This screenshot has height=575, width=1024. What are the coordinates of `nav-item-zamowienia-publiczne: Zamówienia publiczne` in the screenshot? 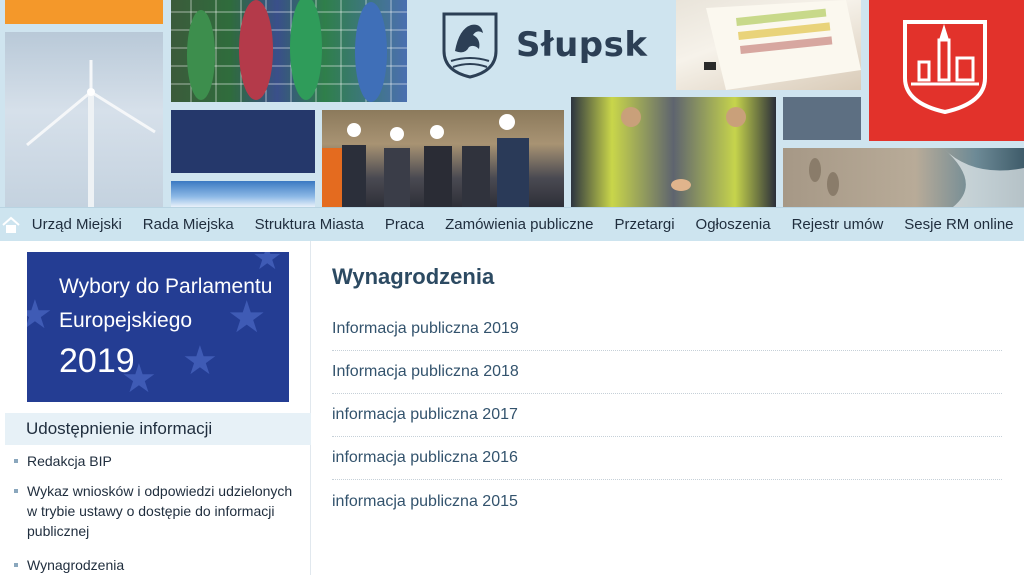 It's located at (519, 224).